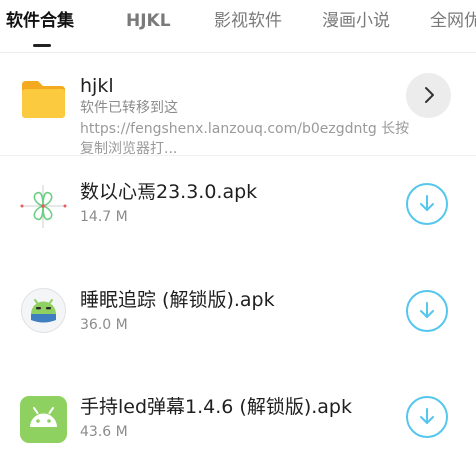  I want to click on folder-subtitle: 软件已转移到这, so click(129, 108).